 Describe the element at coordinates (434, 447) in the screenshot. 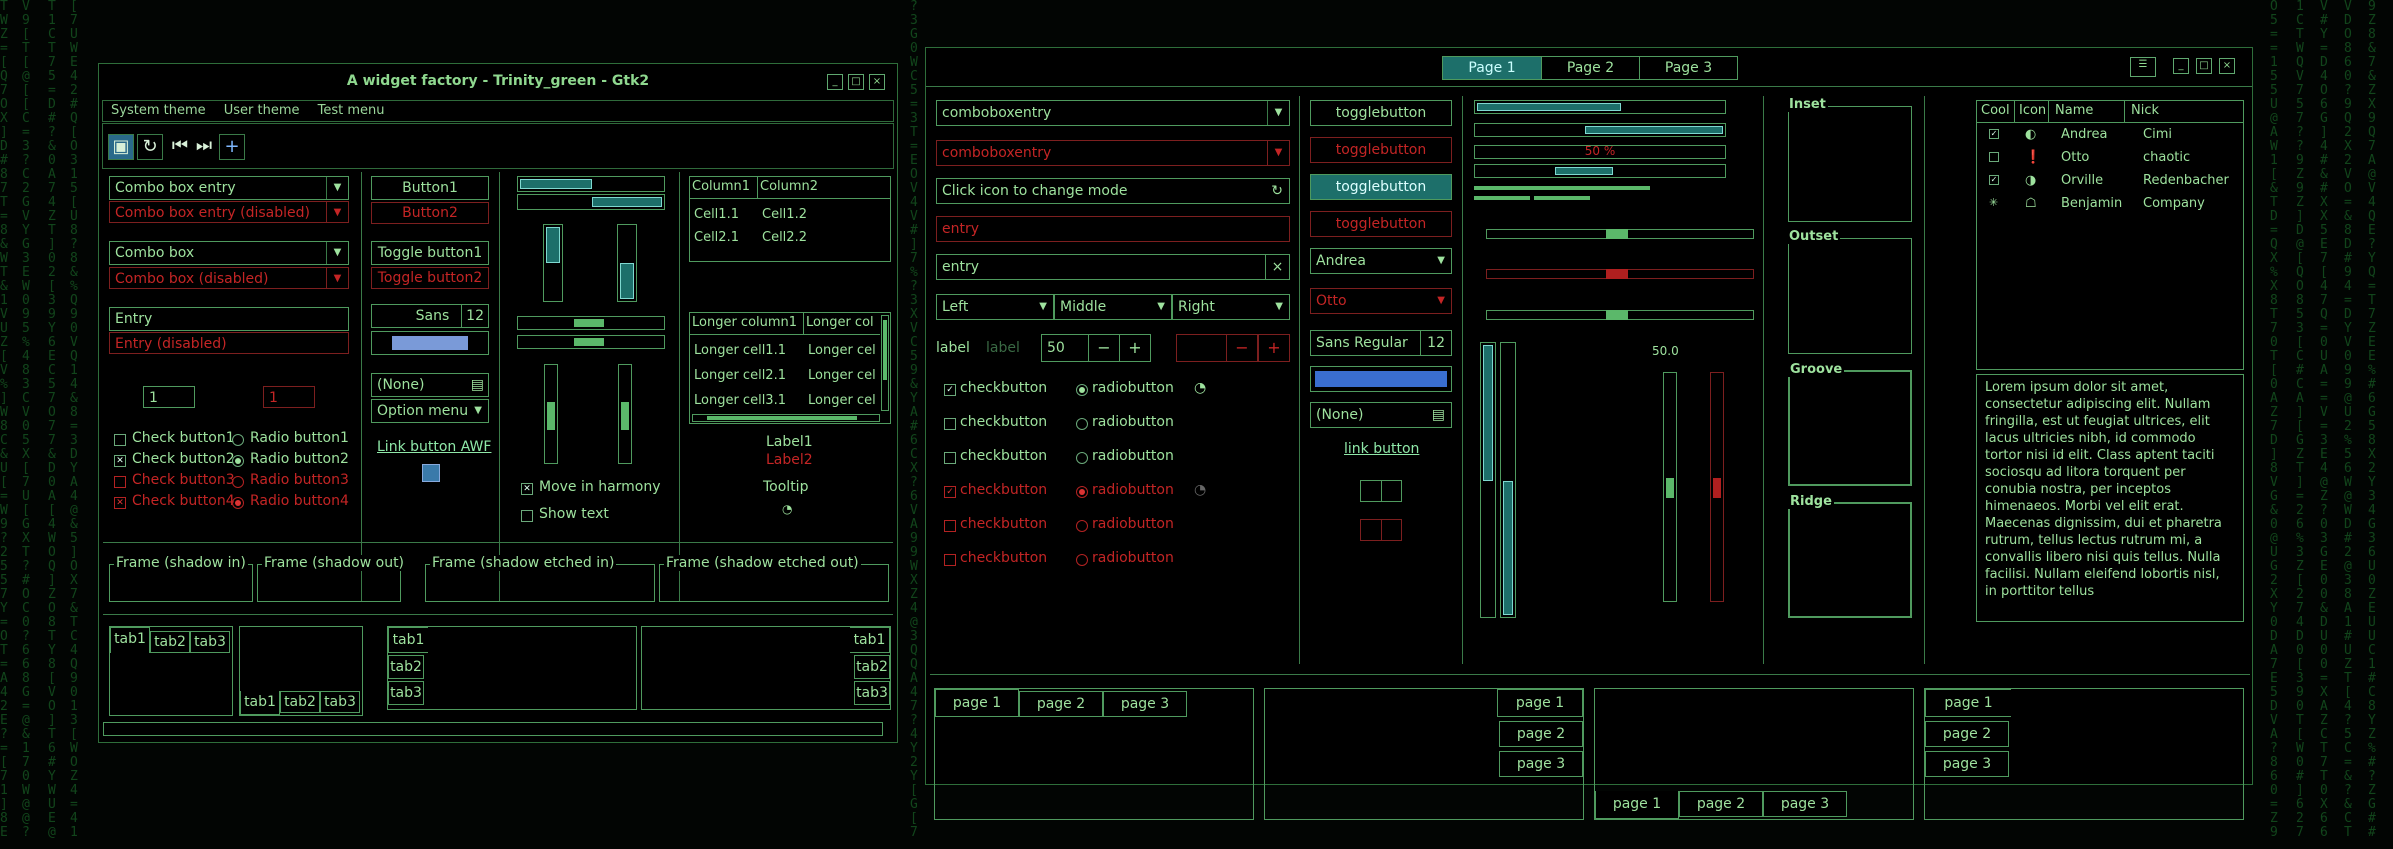

I see `link-button-awf: Link button AWF` at that location.